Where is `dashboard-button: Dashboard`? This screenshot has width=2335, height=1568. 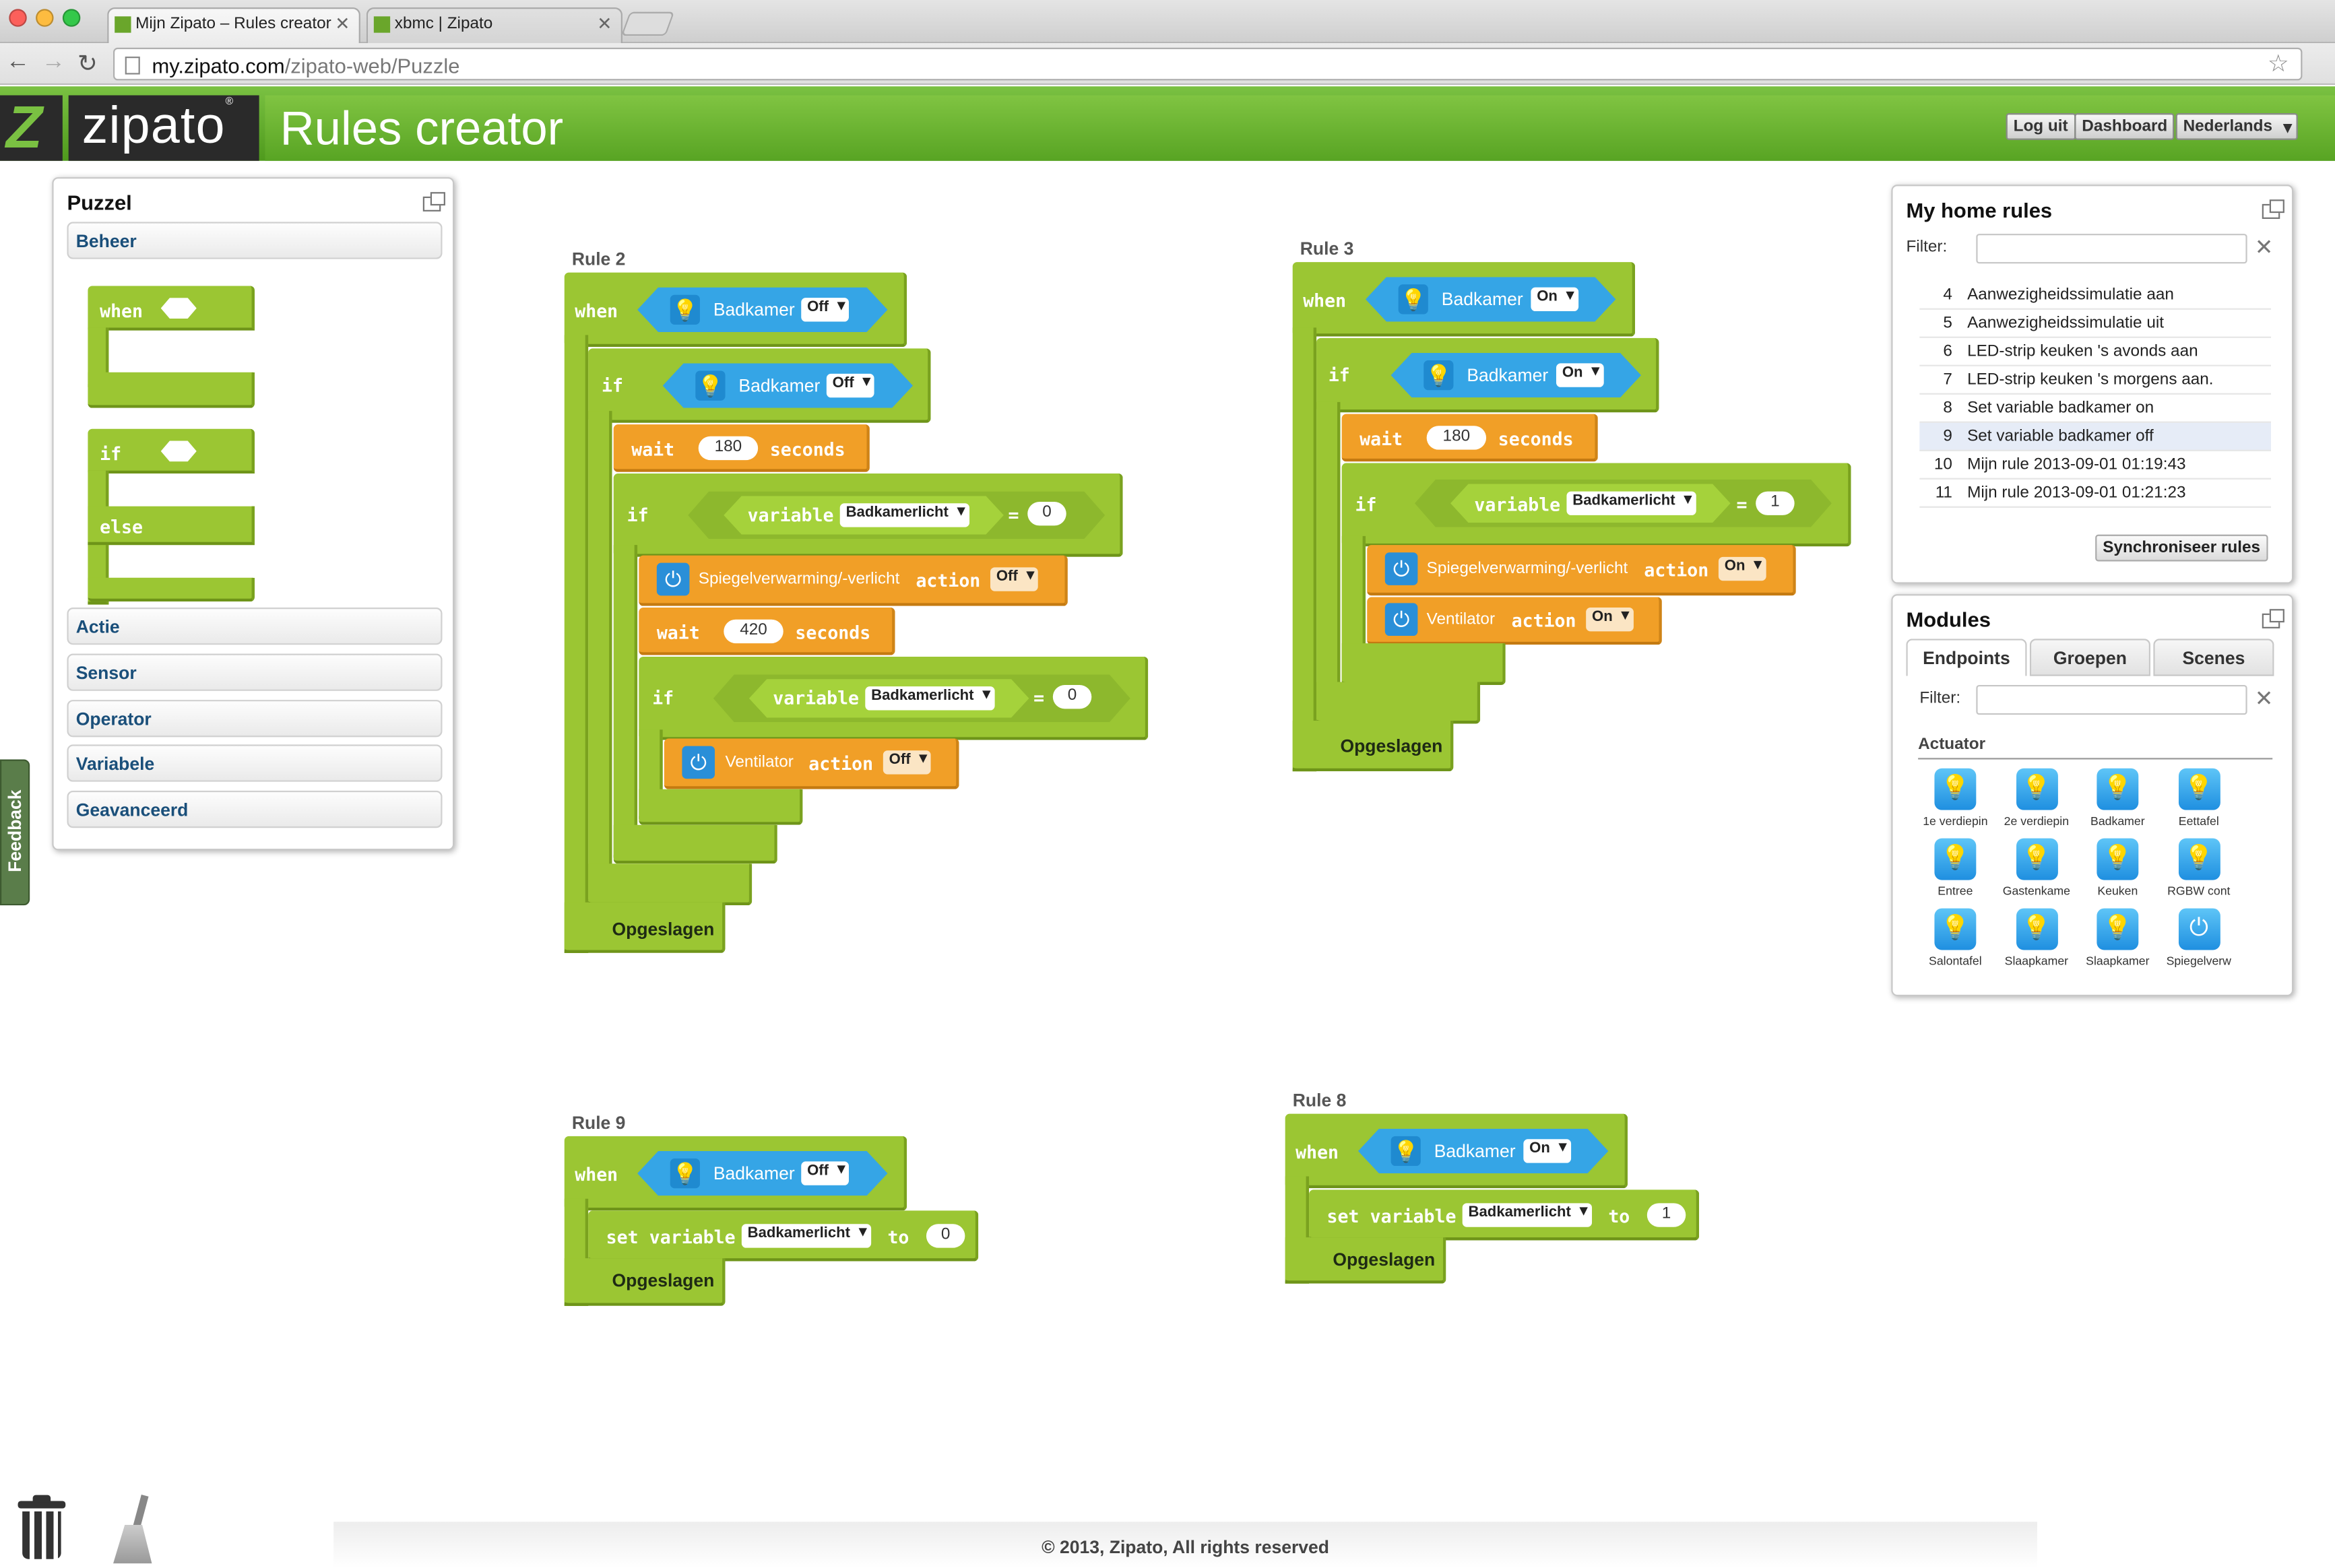
dashboard-button: Dashboard is located at coordinates (2125, 126).